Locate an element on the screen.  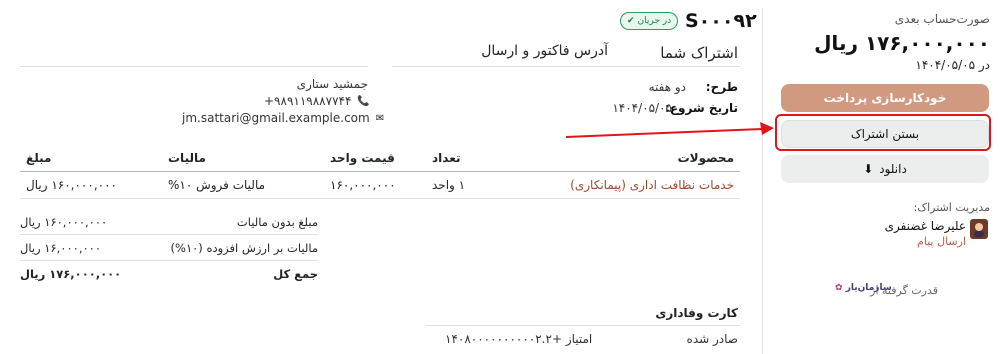
loyalty-divider is located at coordinates (582, 325).